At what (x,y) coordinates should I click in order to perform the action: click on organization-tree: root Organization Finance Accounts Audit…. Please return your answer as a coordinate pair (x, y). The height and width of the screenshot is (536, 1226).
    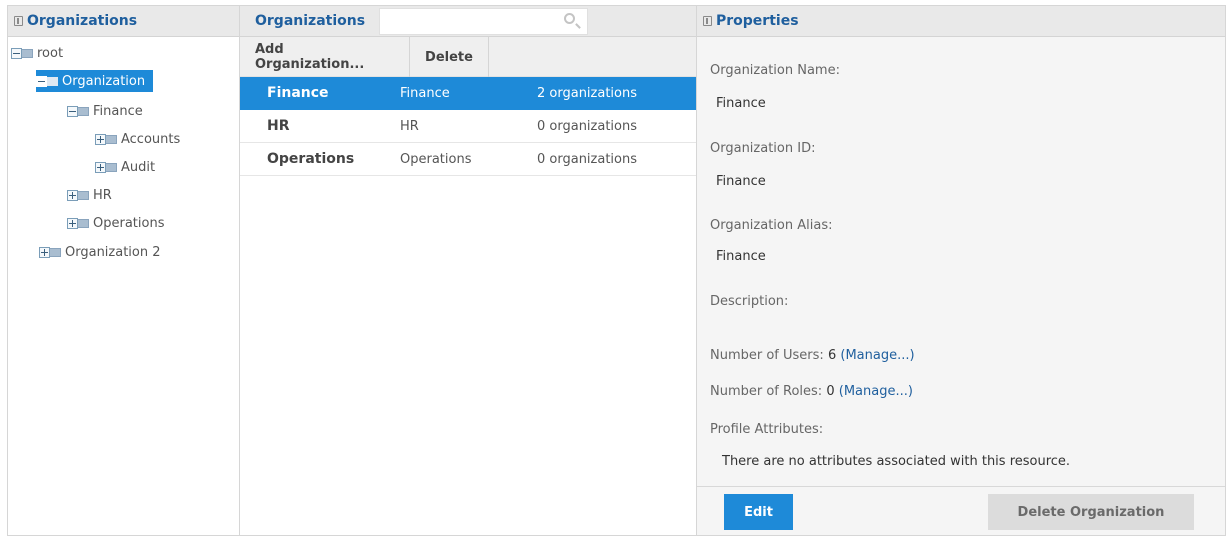
    Looking at the image, I should click on (123, 148).